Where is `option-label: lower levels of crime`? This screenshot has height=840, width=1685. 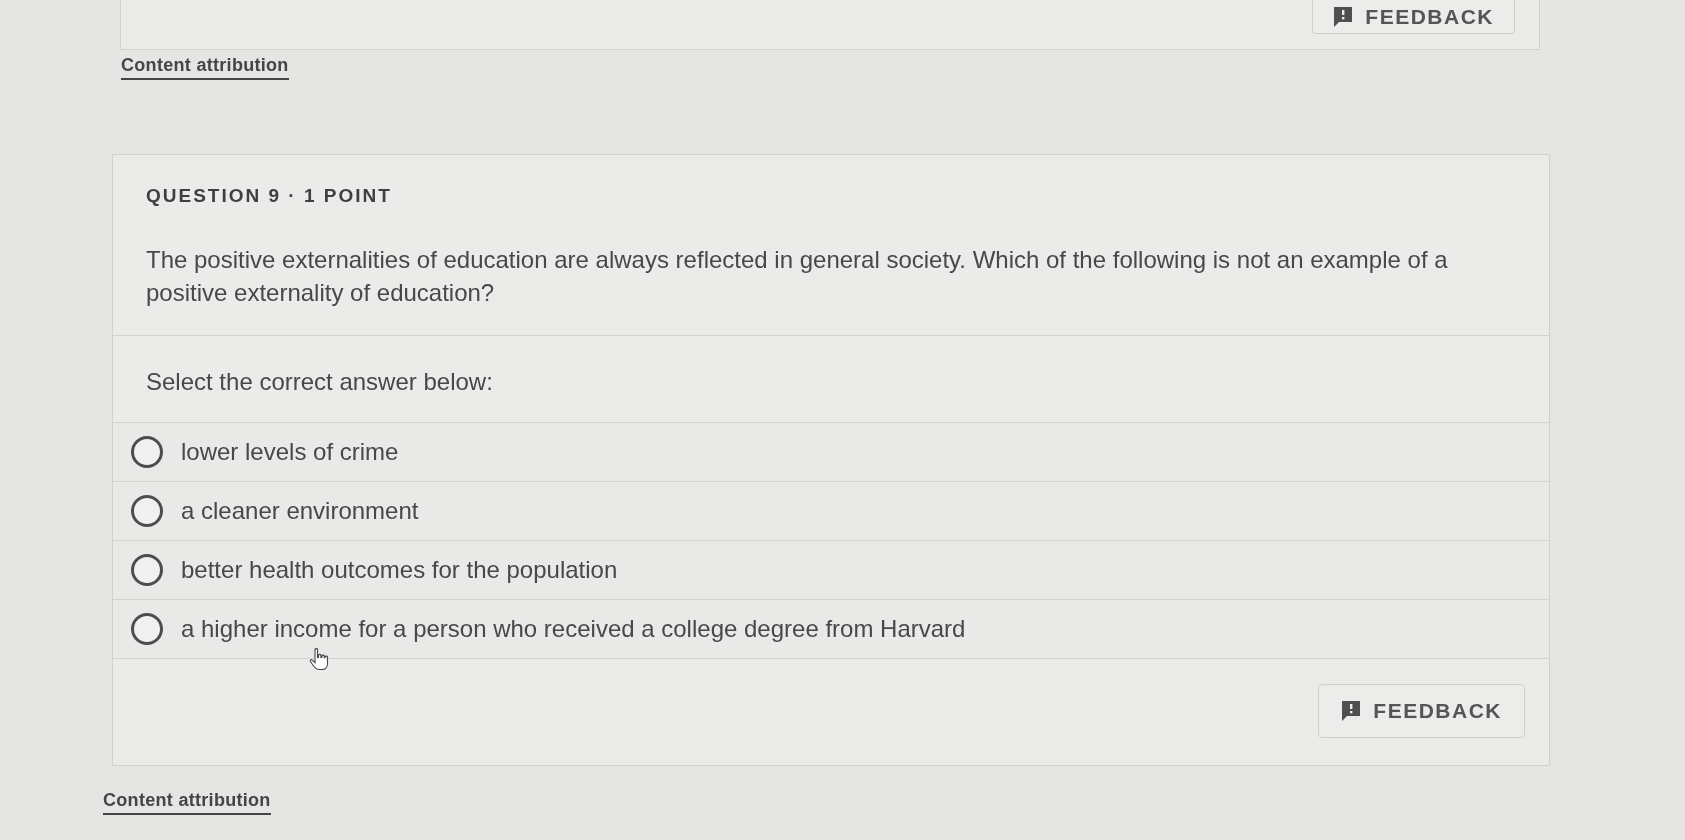 option-label: lower levels of crime is located at coordinates (290, 452).